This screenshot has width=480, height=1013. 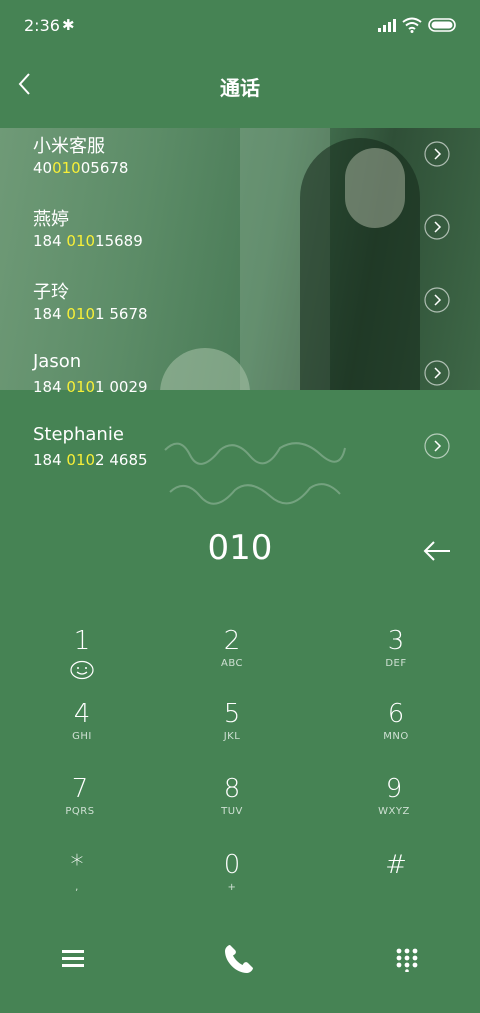 I want to click on status-bar: 2:36 ✱, so click(x=240, y=26).